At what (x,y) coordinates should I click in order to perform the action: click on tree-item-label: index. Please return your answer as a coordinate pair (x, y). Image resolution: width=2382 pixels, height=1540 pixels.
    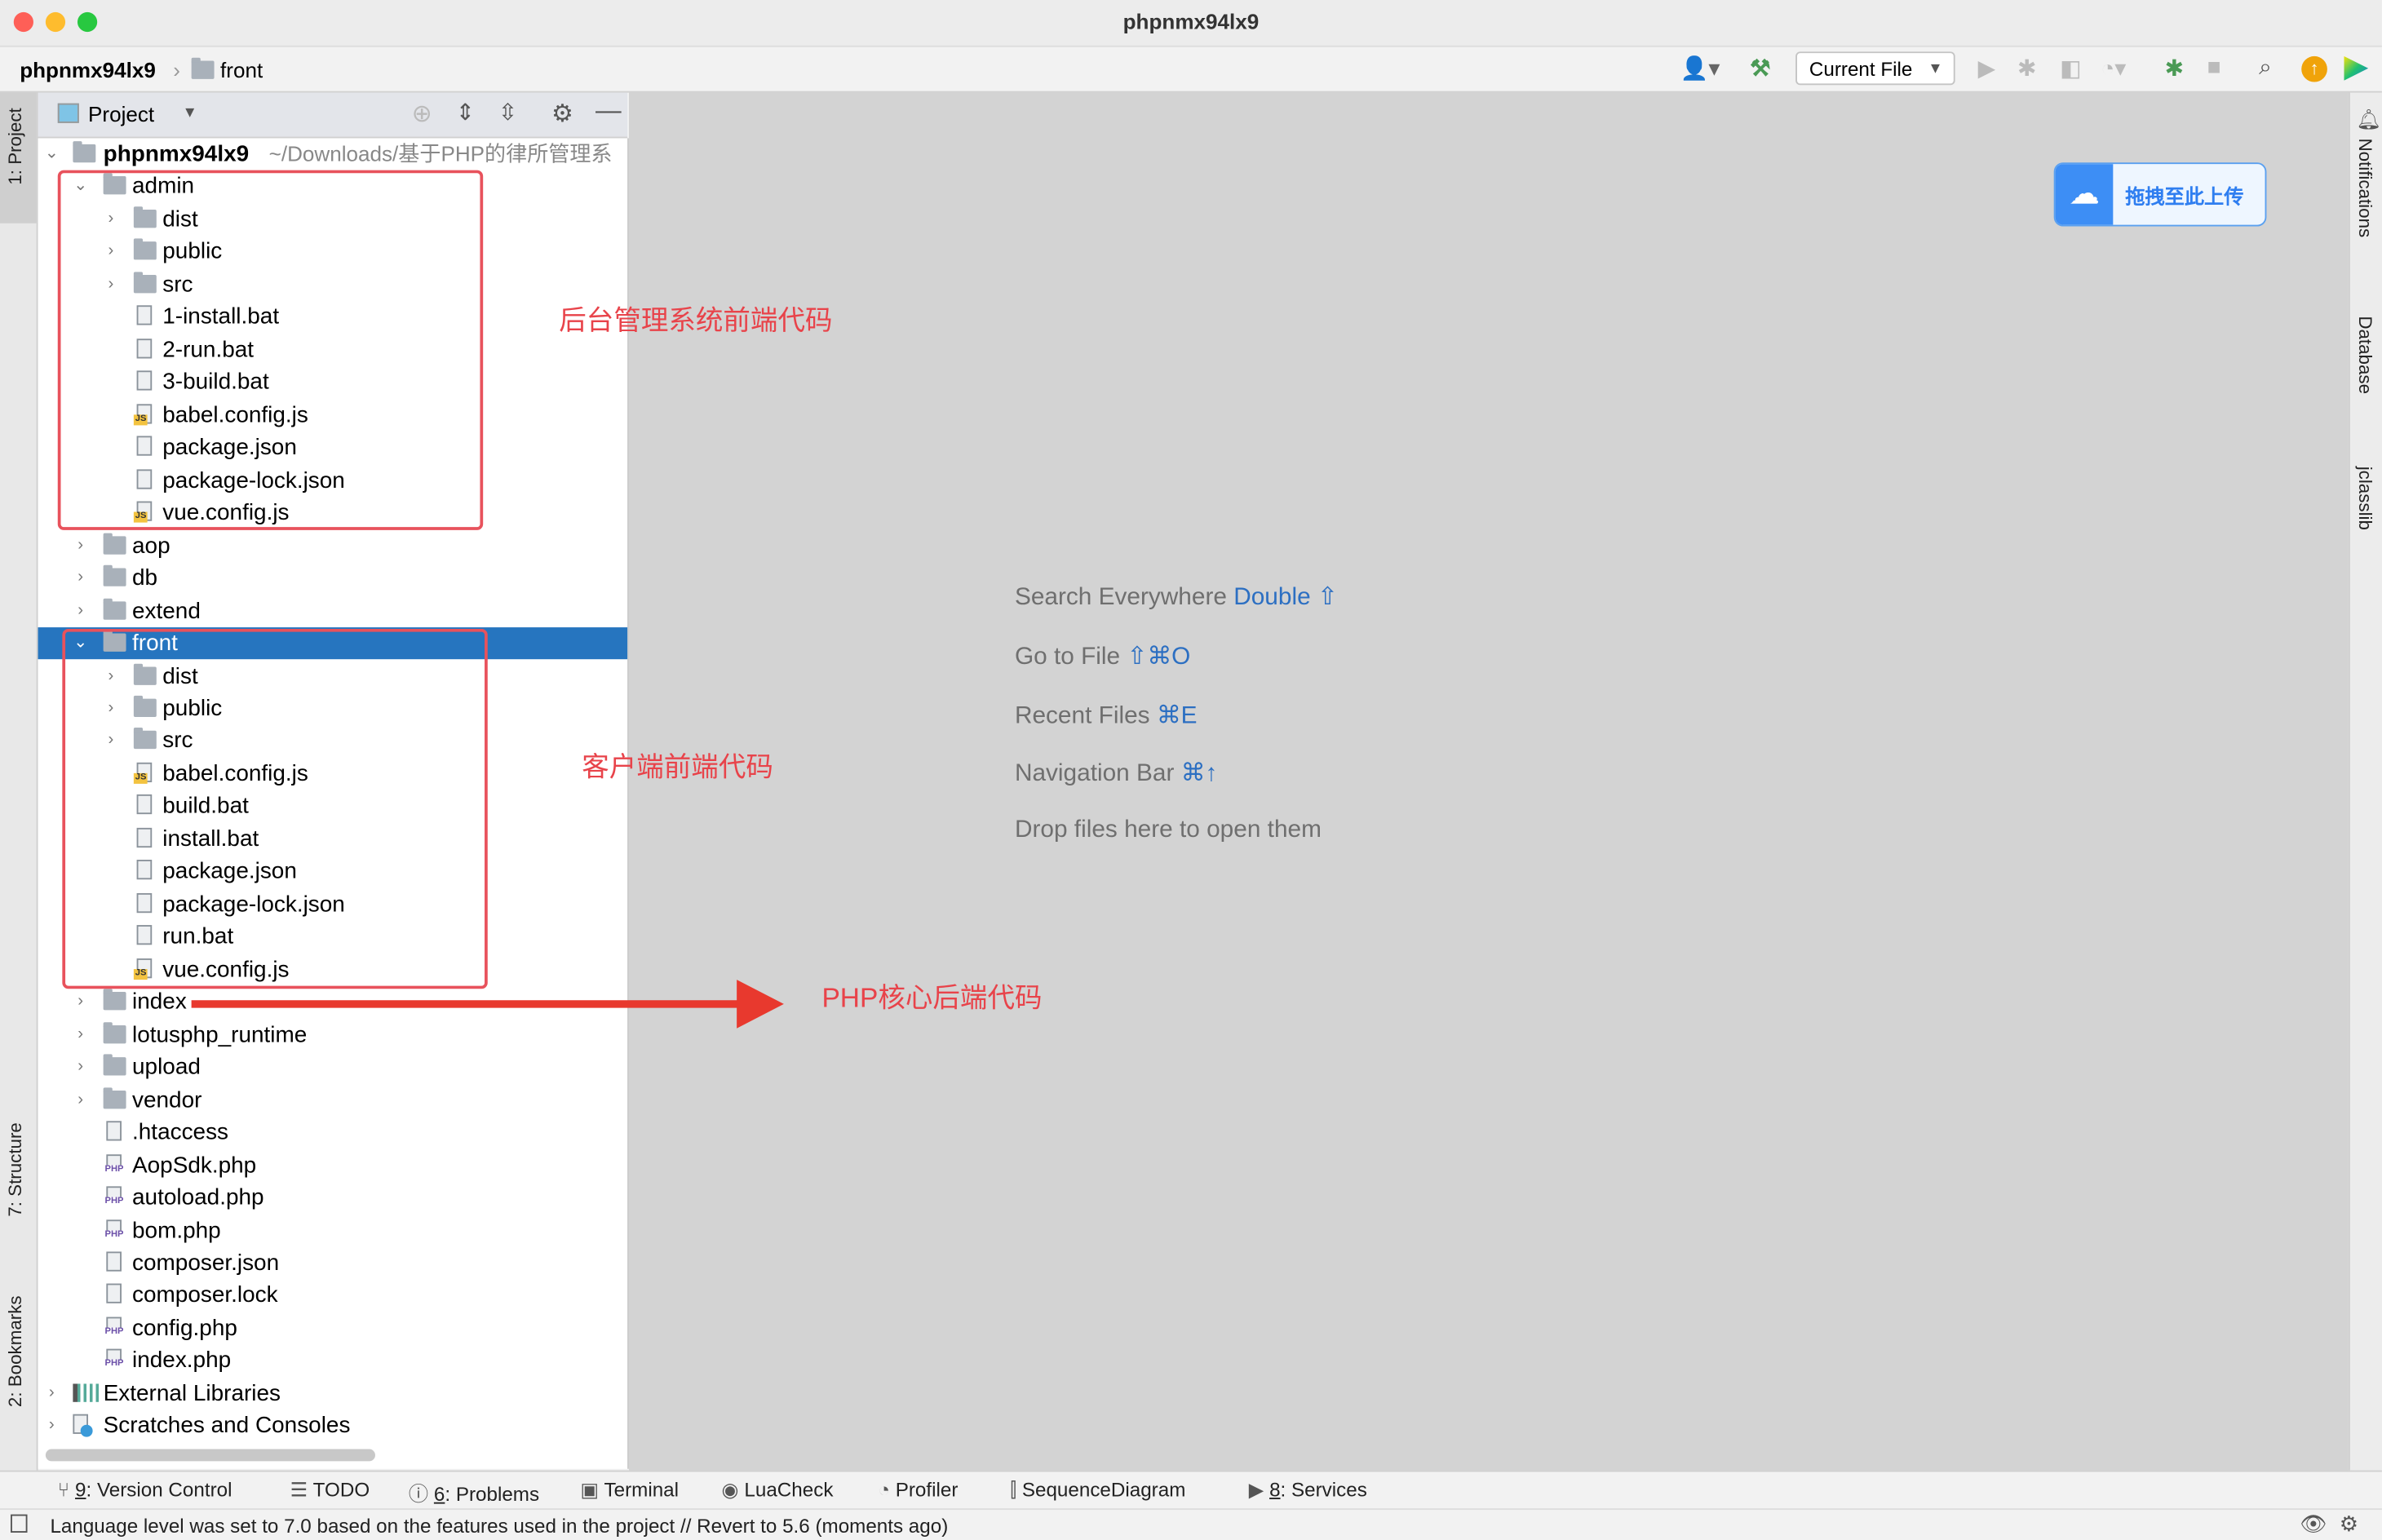
    Looking at the image, I should click on (159, 1002).